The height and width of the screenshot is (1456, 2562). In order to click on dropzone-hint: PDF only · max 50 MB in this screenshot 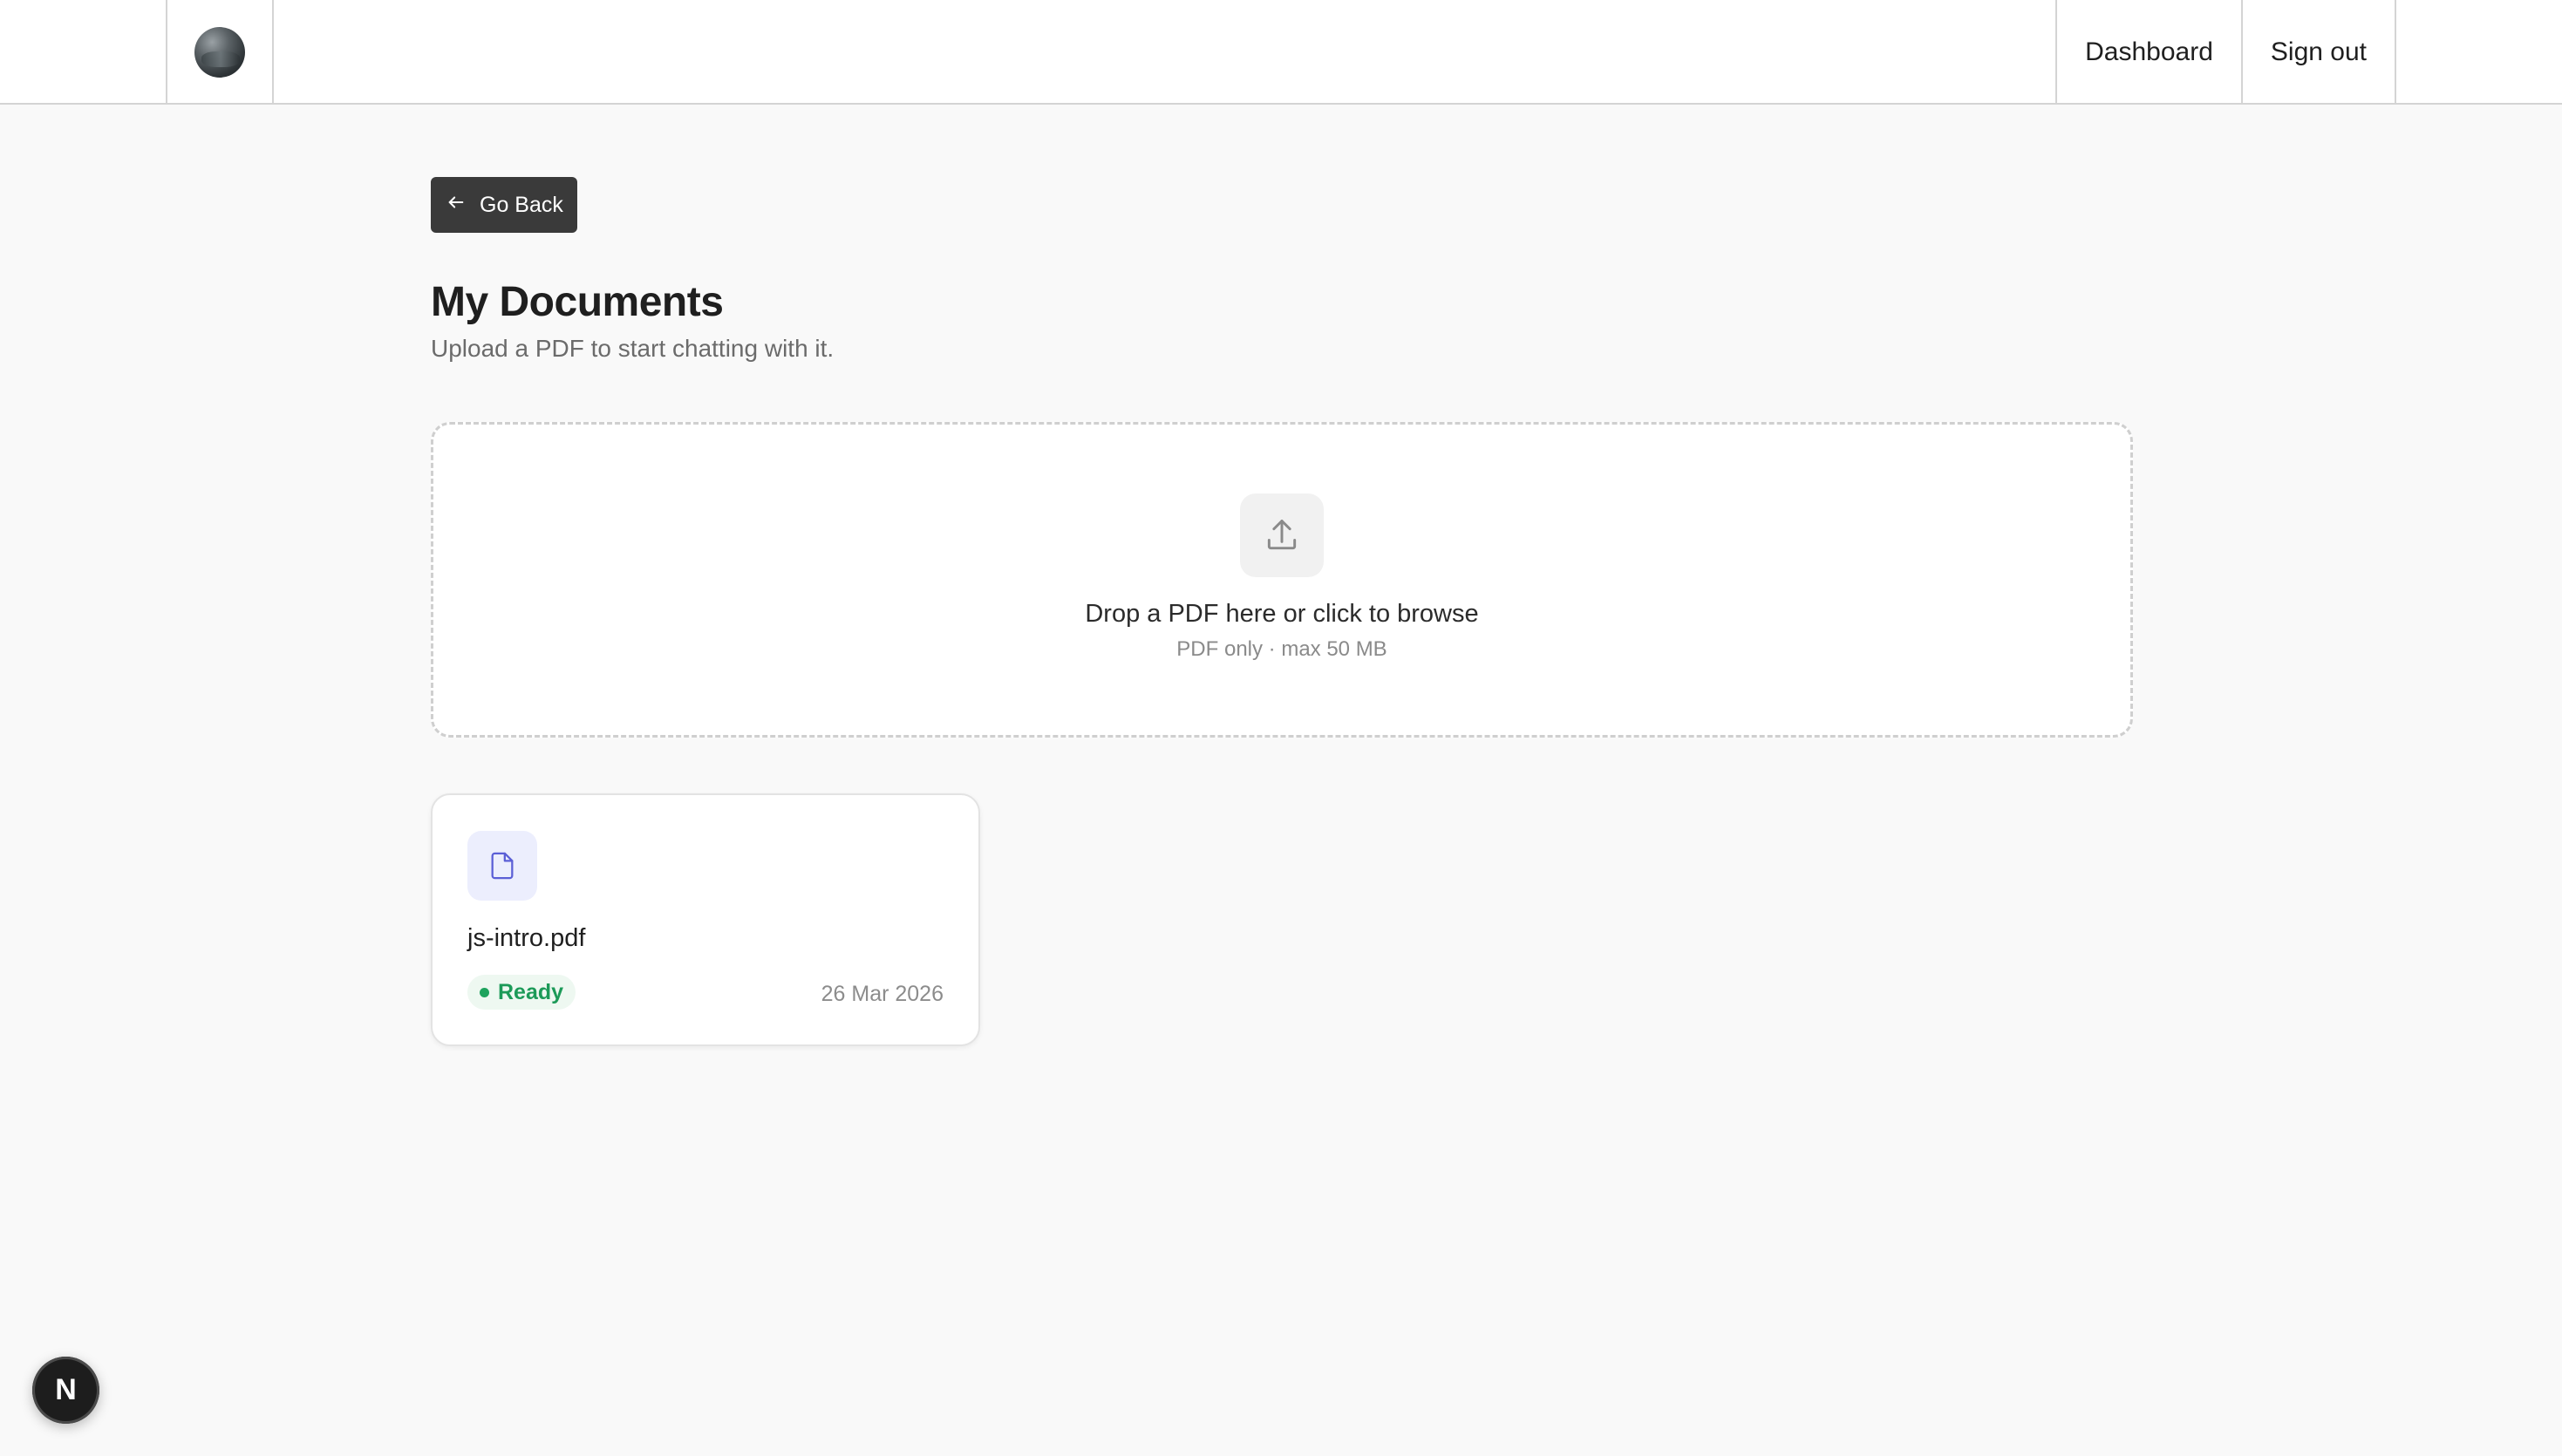, I will do `click(1281, 649)`.